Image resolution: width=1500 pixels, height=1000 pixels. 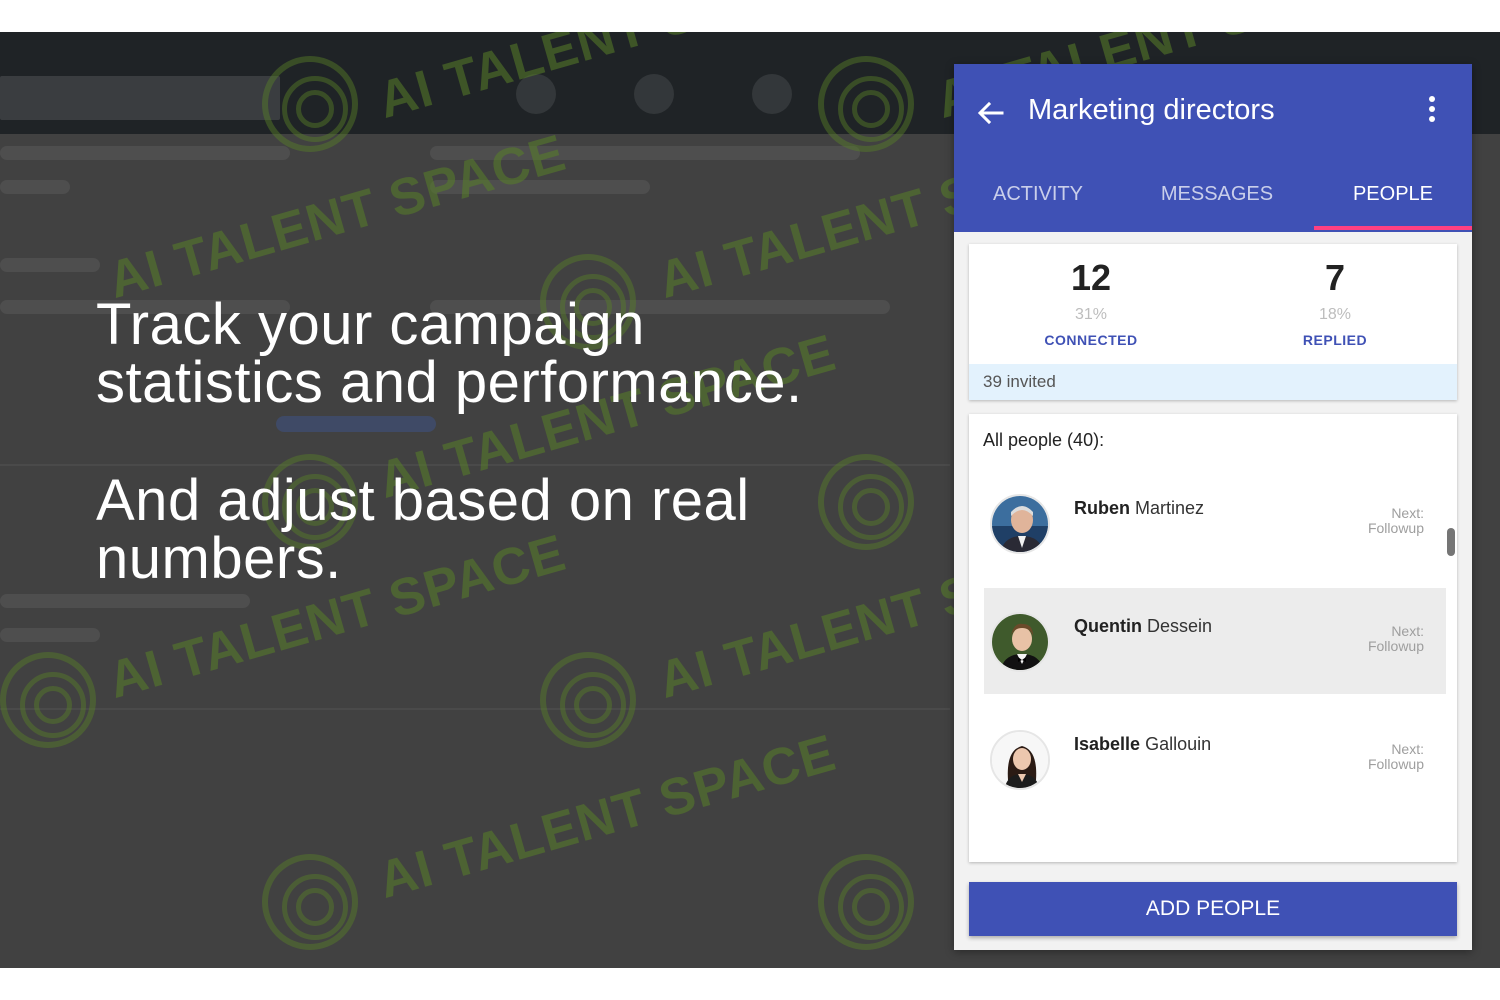 What do you see at coordinates (370, 324) in the screenshot?
I see `headline-line: Track your campaign` at bounding box center [370, 324].